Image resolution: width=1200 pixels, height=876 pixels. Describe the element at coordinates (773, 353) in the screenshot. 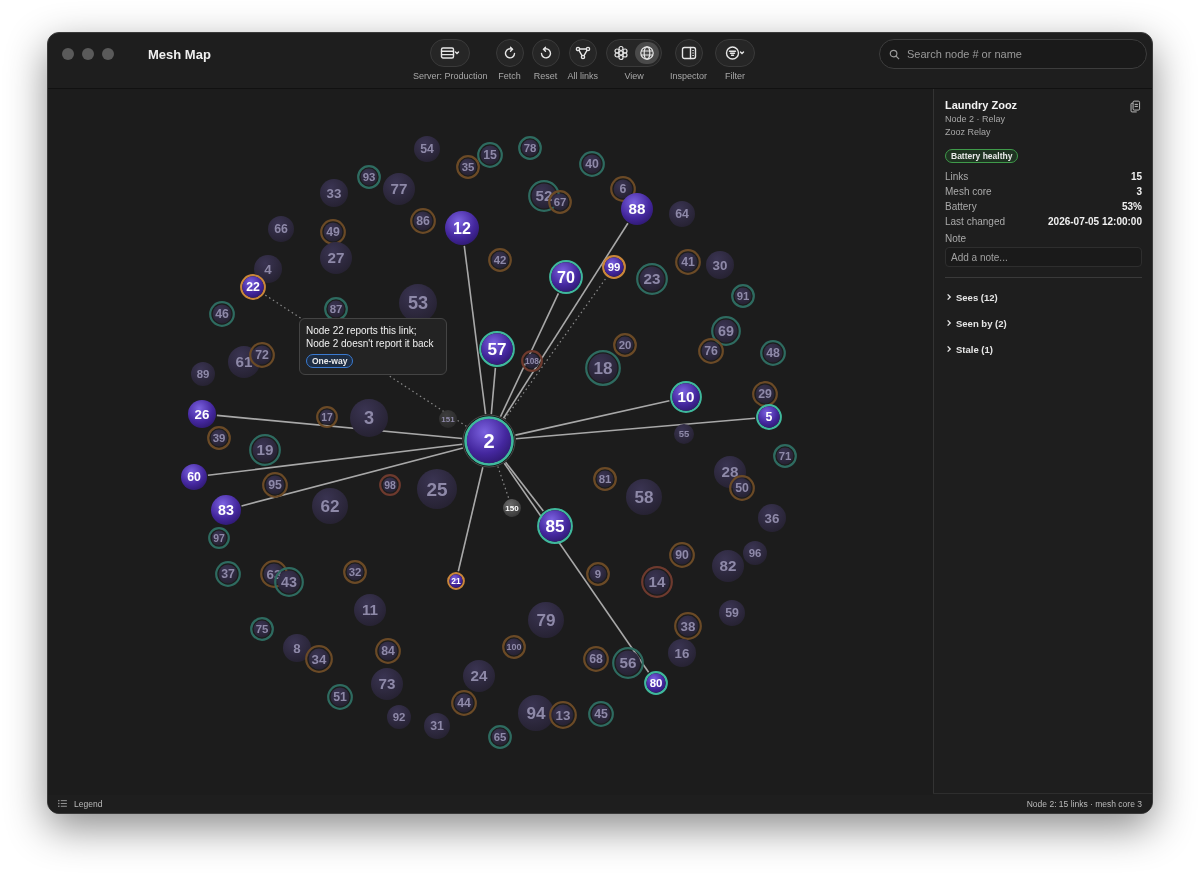

I see `node: 48` at that location.